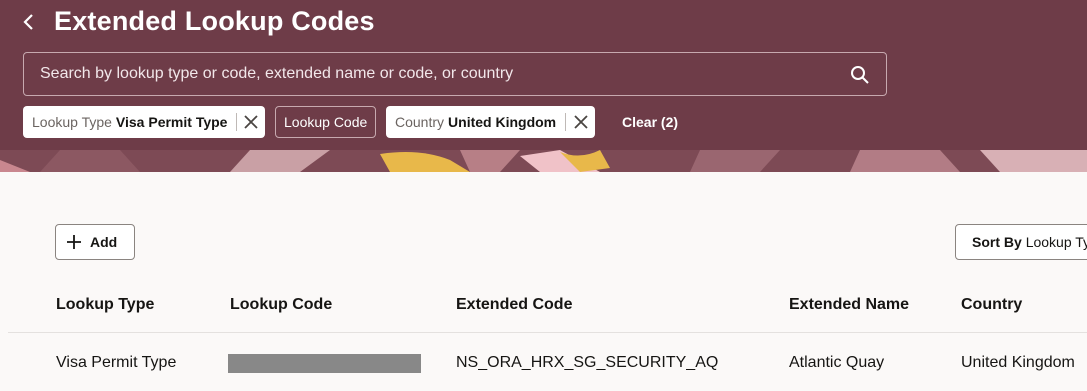 The height and width of the screenshot is (391, 1087). What do you see at coordinates (1056, 242) in the screenshot?
I see `sort-by-value: Lookup Type` at bounding box center [1056, 242].